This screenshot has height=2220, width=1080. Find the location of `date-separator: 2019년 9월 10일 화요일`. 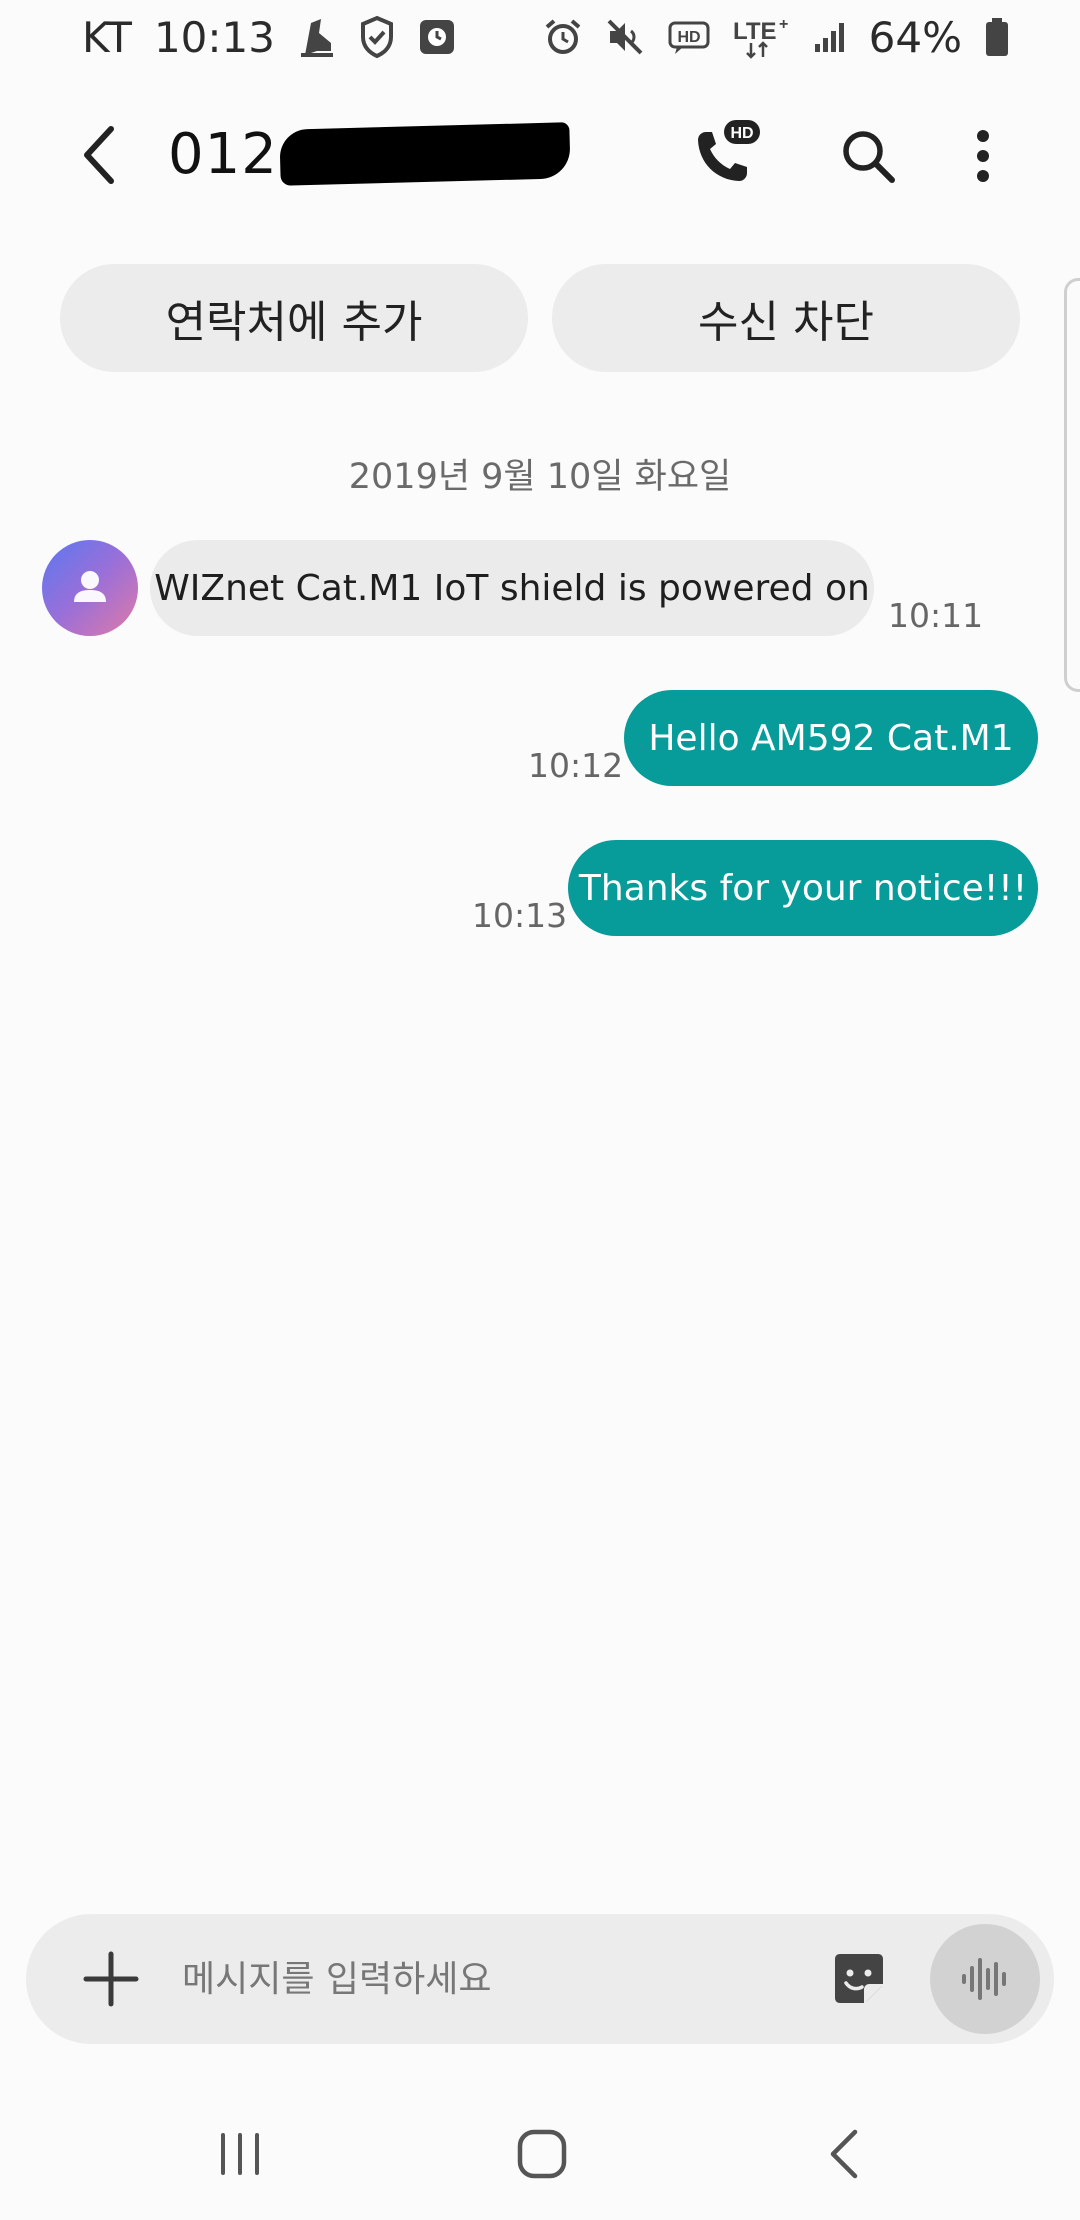

date-separator: 2019년 9월 10일 화요일 is located at coordinates (540, 477).